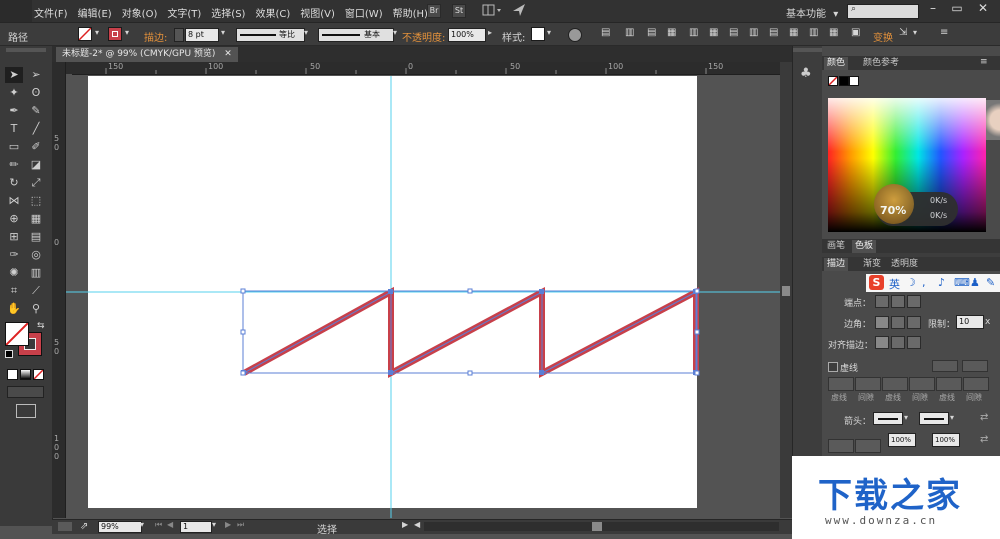 This screenshot has height=539, width=1000. Describe the element at coordinates (990, 282) in the screenshot. I see `ime-tools-icon: ✎` at that location.